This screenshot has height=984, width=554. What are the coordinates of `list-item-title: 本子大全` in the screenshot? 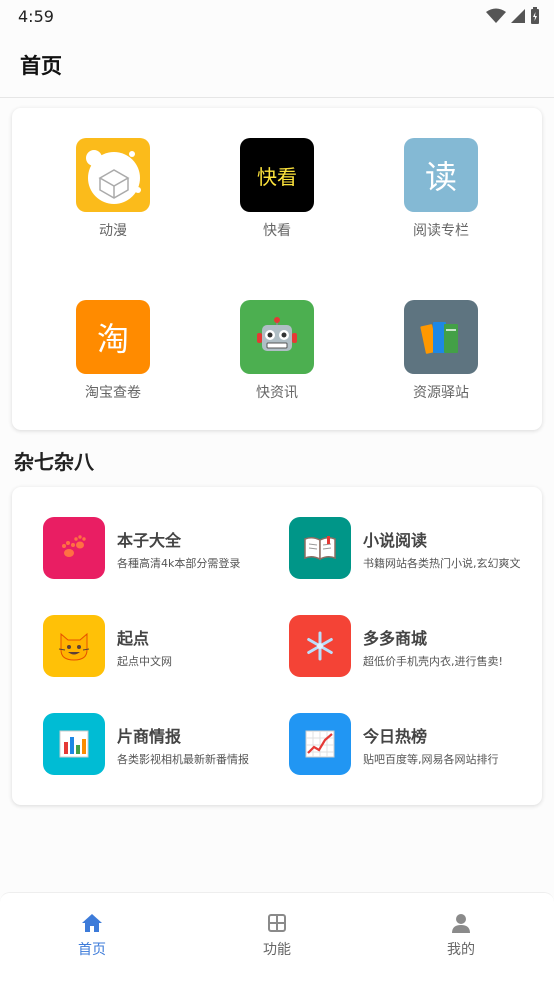 It's located at (149, 540).